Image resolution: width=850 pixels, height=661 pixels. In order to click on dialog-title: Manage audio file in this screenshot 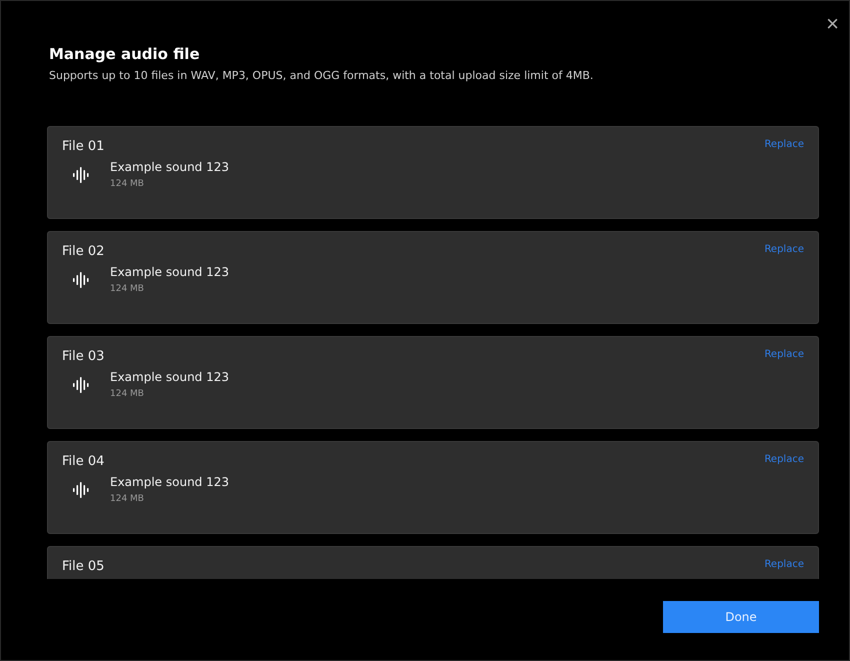, I will do `click(125, 54)`.